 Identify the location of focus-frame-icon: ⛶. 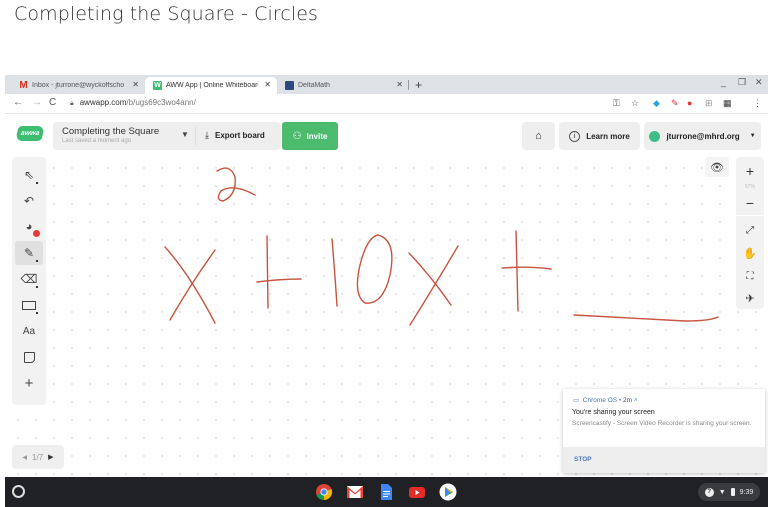
(750, 276).